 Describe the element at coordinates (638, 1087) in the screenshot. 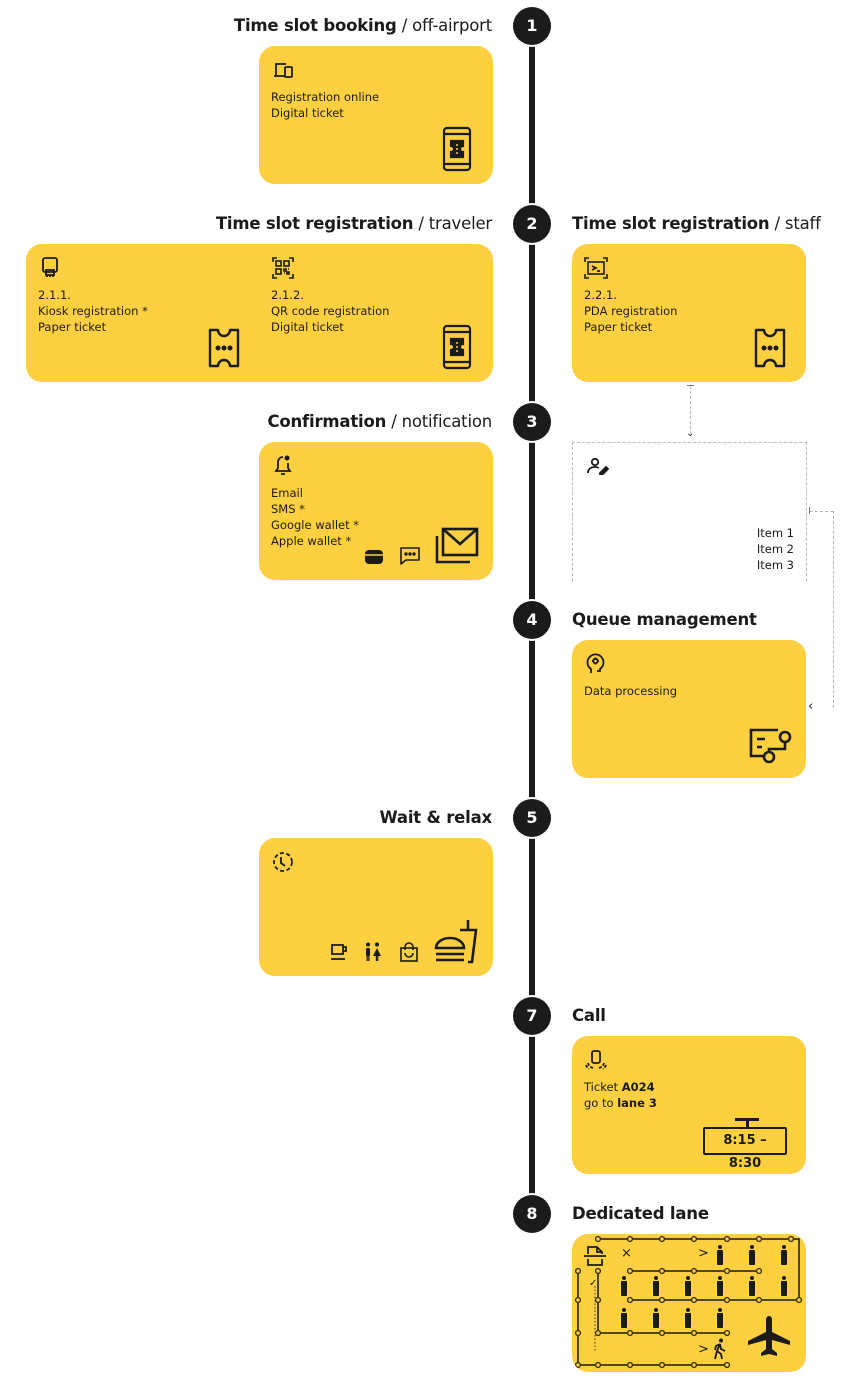

I see `ticket-code: A024` at that location.